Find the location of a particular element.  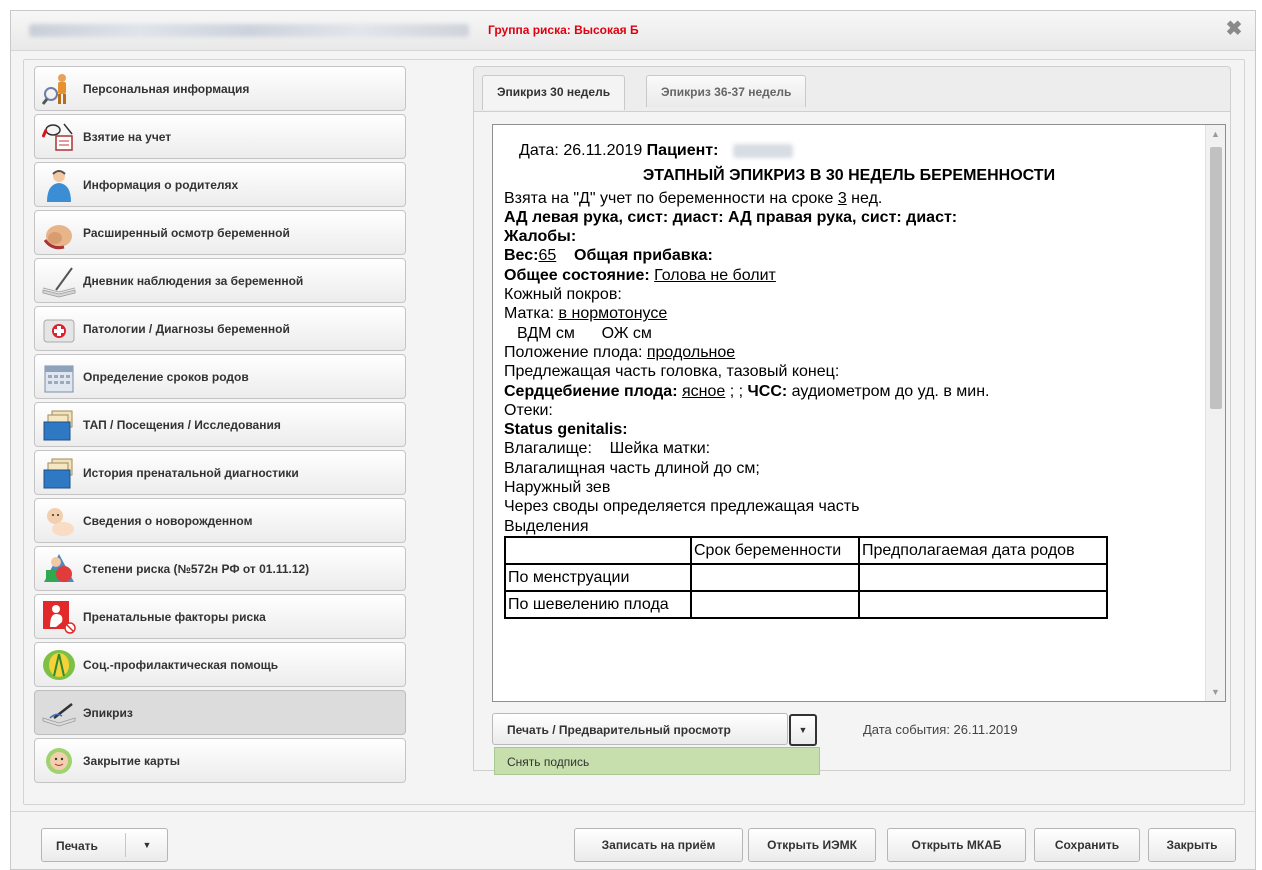

status-genitalis: Status genitalis: is located at coordinates (566, 430).